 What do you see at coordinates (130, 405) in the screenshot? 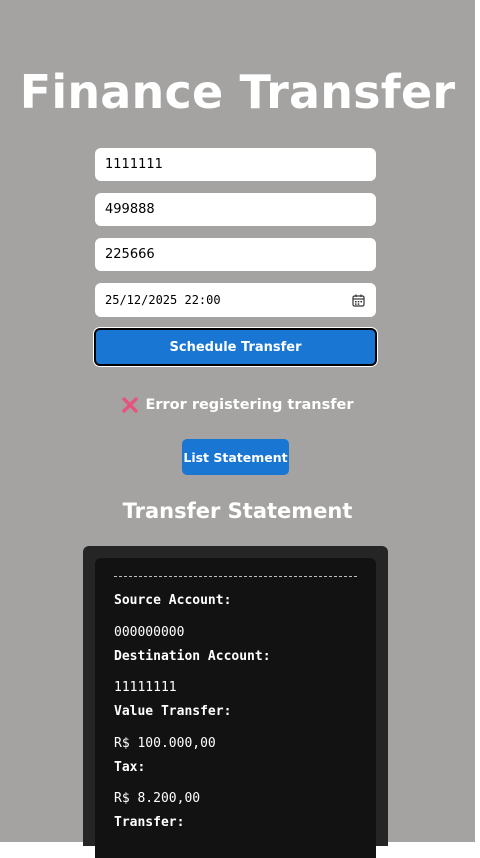
I see `error-x-icon` at bounding box center [130, 405].